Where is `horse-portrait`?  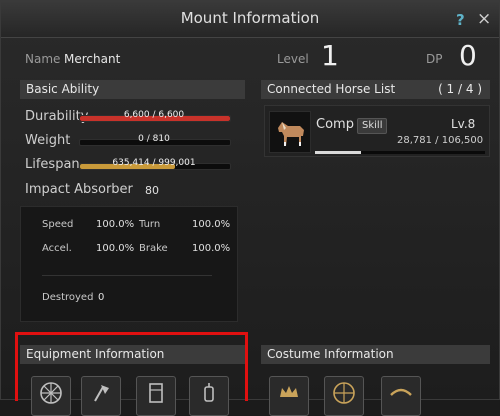 horse-portrait is located at coordinates (290, 132).